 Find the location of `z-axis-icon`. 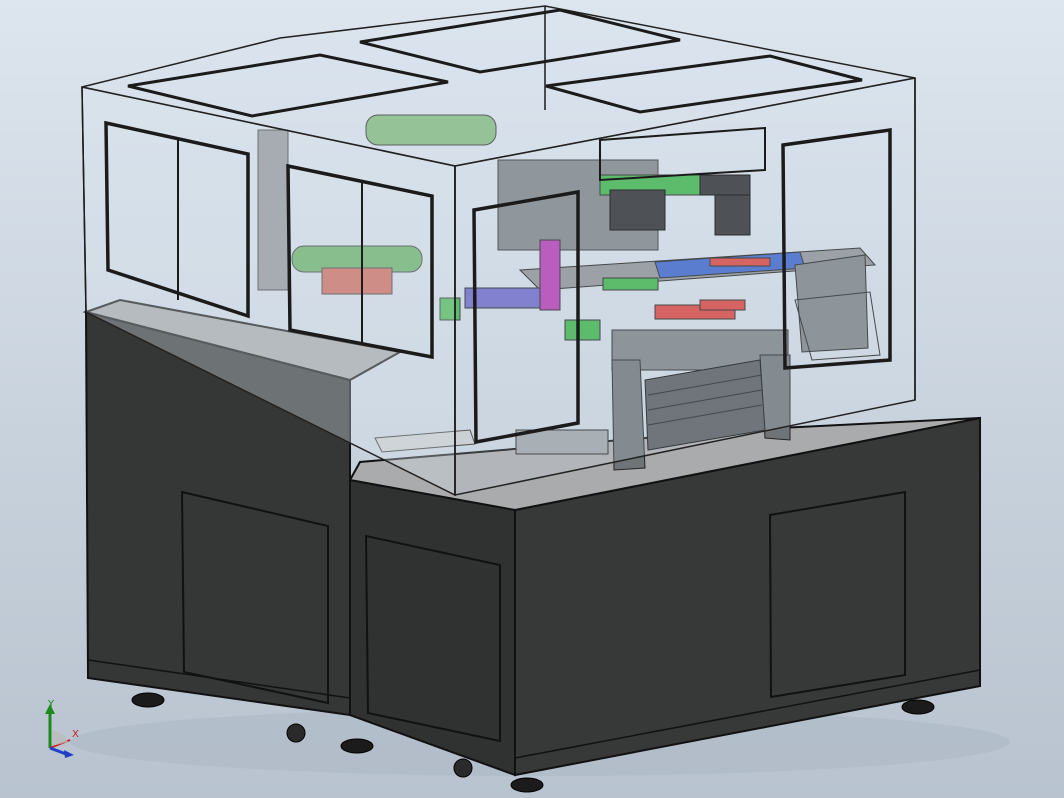

z-axis-icon is located at coordinates (58, 751).